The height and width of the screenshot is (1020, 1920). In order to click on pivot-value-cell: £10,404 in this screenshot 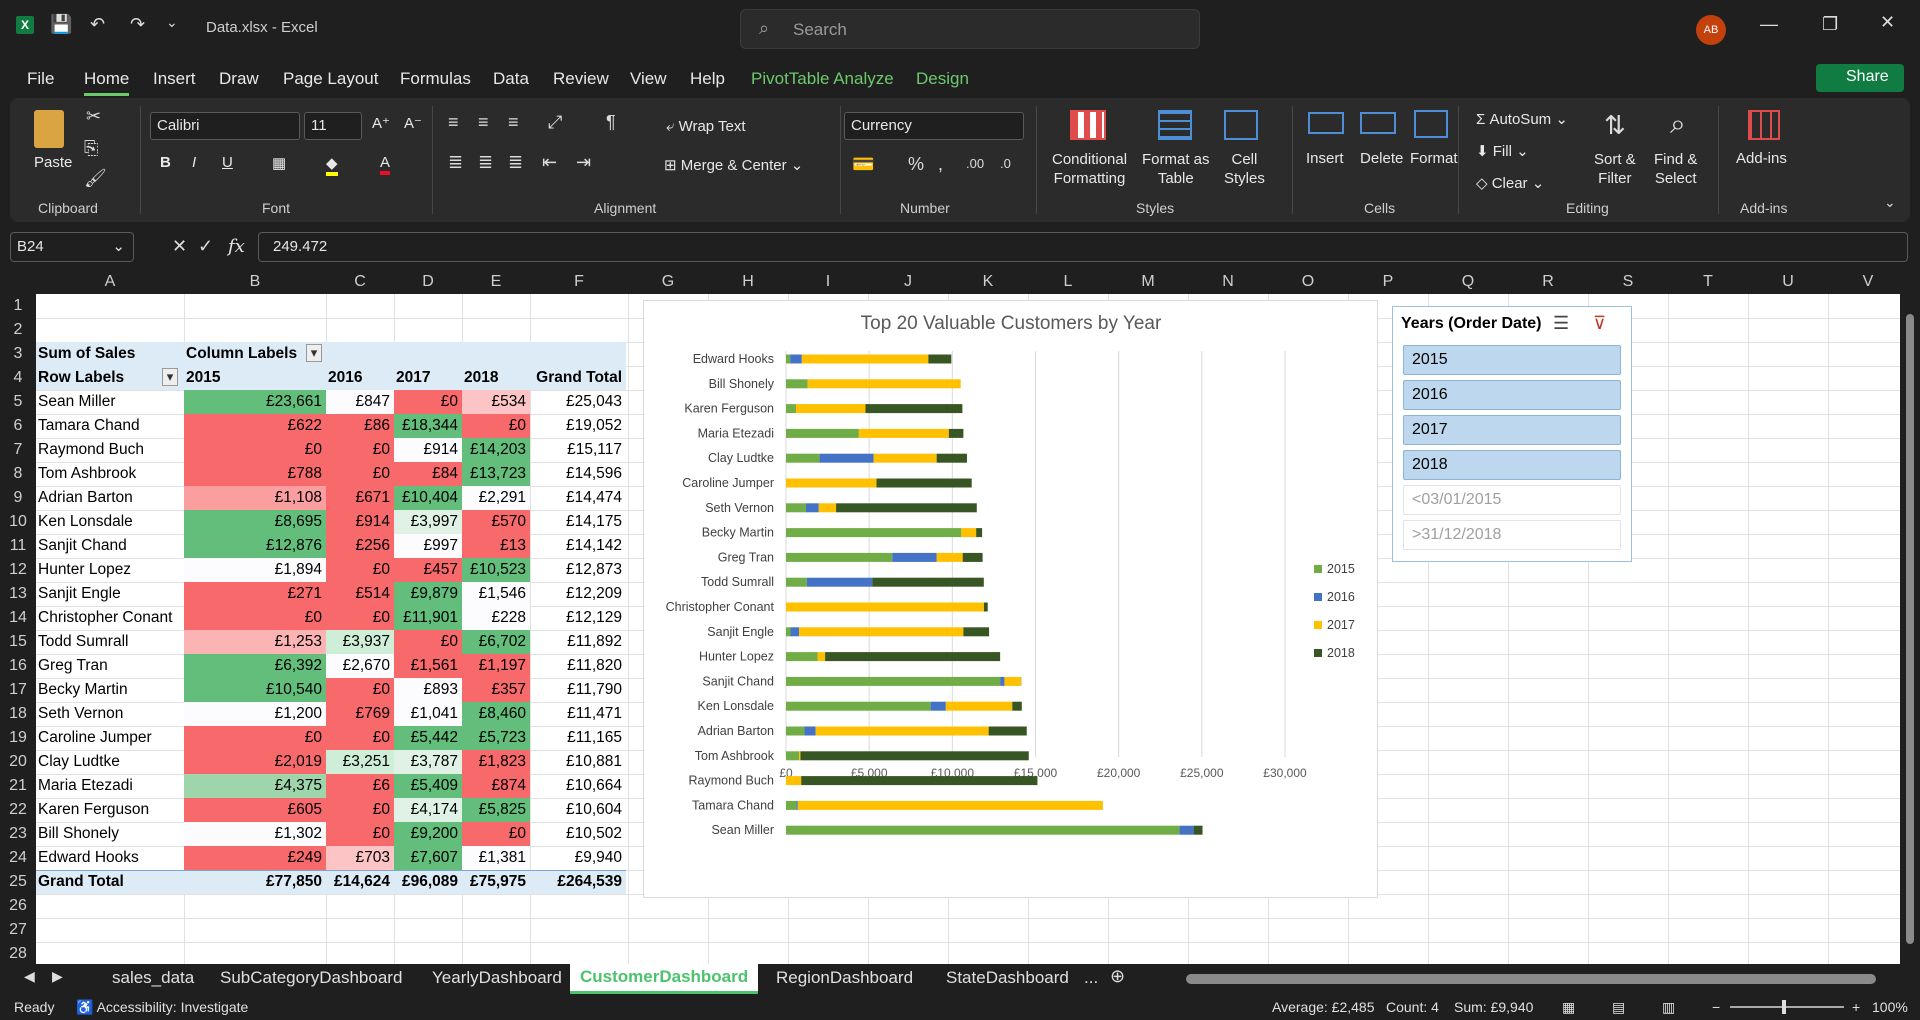, I will do `click(428, 498)`.